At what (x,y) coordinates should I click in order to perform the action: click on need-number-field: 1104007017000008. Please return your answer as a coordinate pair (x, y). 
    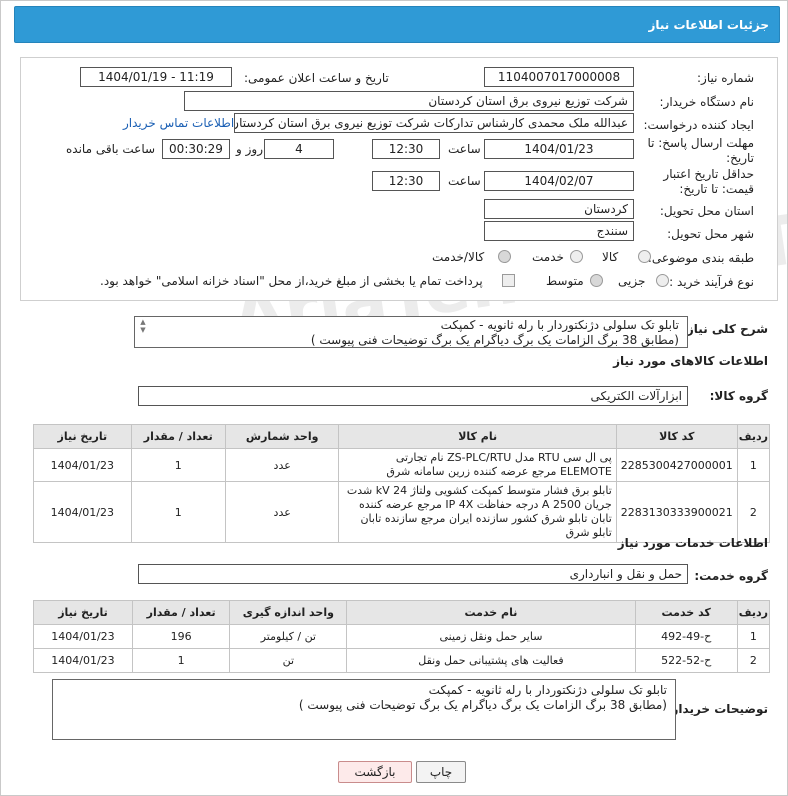
    Looking at the image, I should click on (559, 77).